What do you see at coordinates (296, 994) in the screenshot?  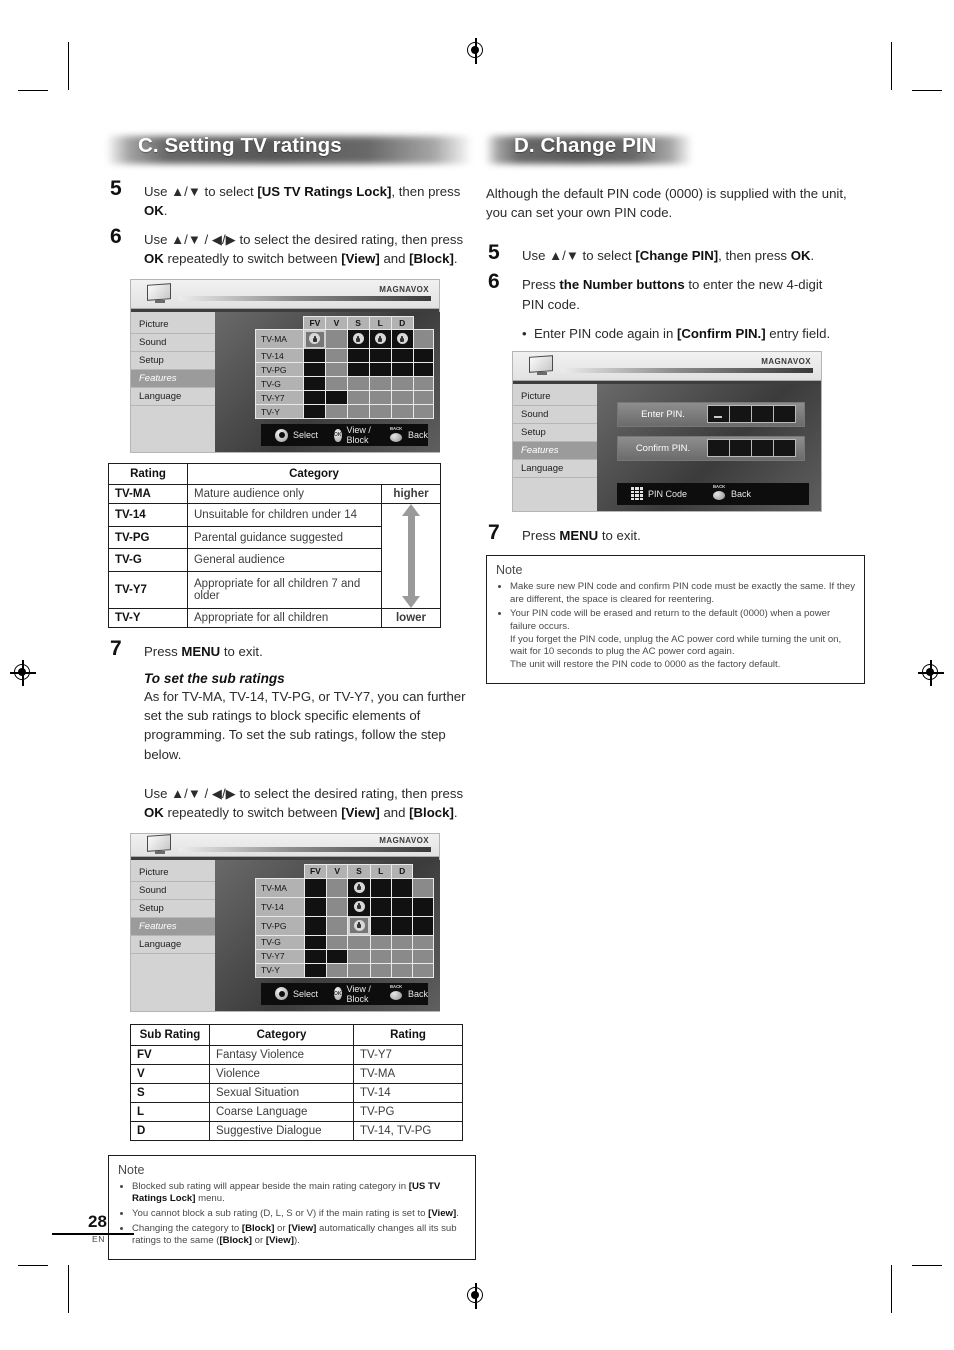 I see `footbar-select: Select` at bounding box center [296, 994].